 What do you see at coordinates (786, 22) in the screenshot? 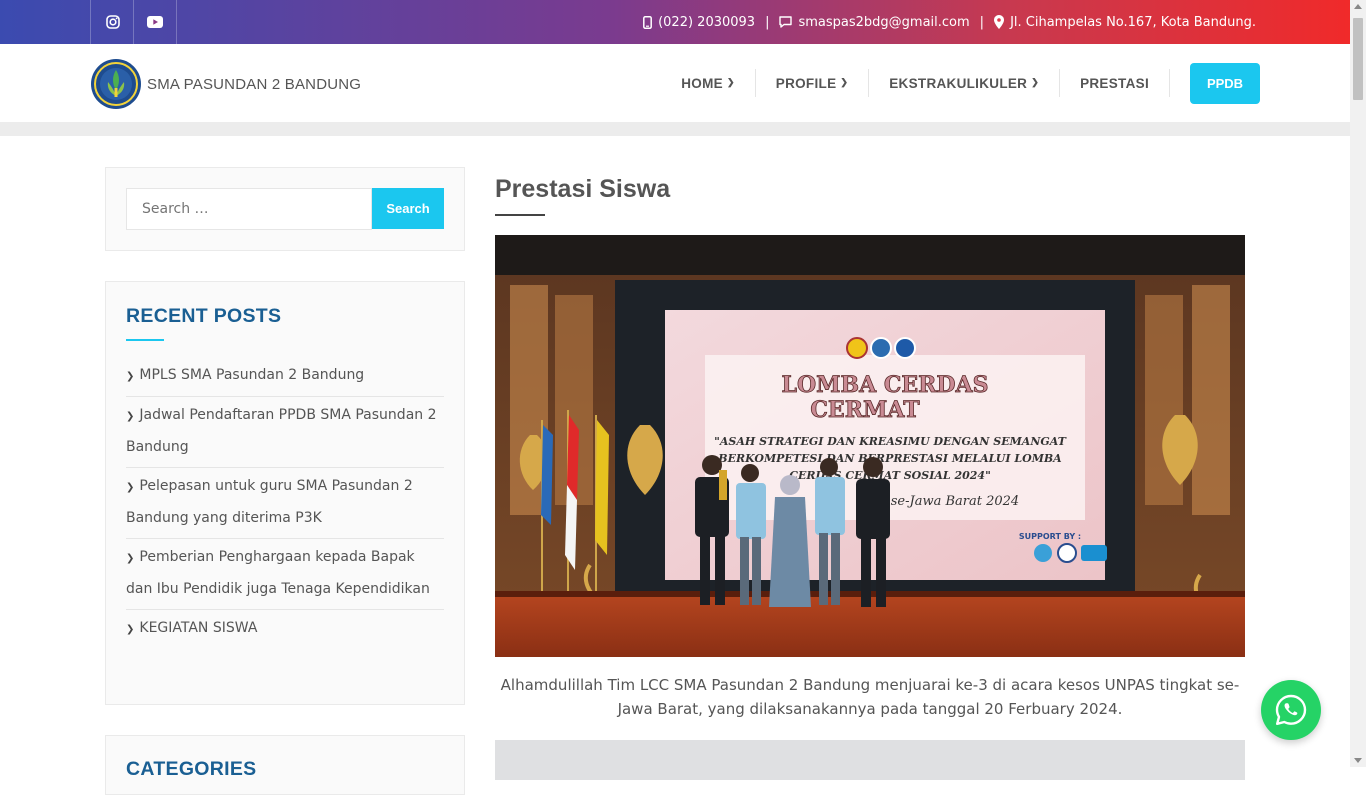
I see `comment-icon` at bounding box center [786, 22].